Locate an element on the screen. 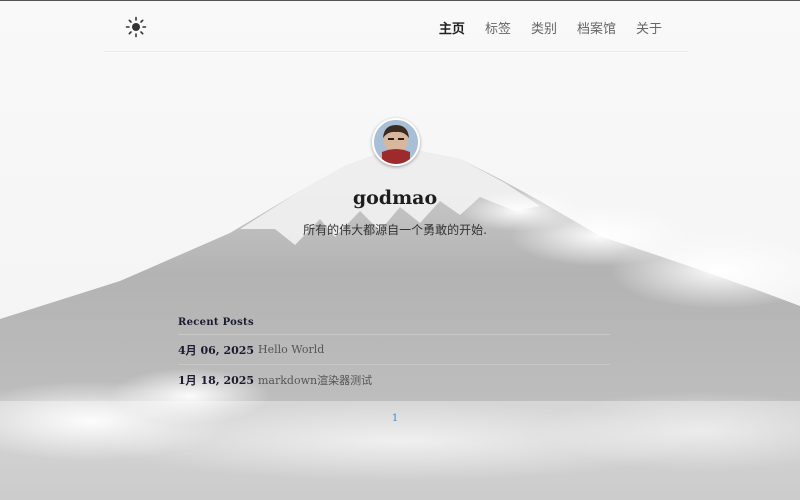  pagination-current-page: 1 is located at coordinates (395, 418).